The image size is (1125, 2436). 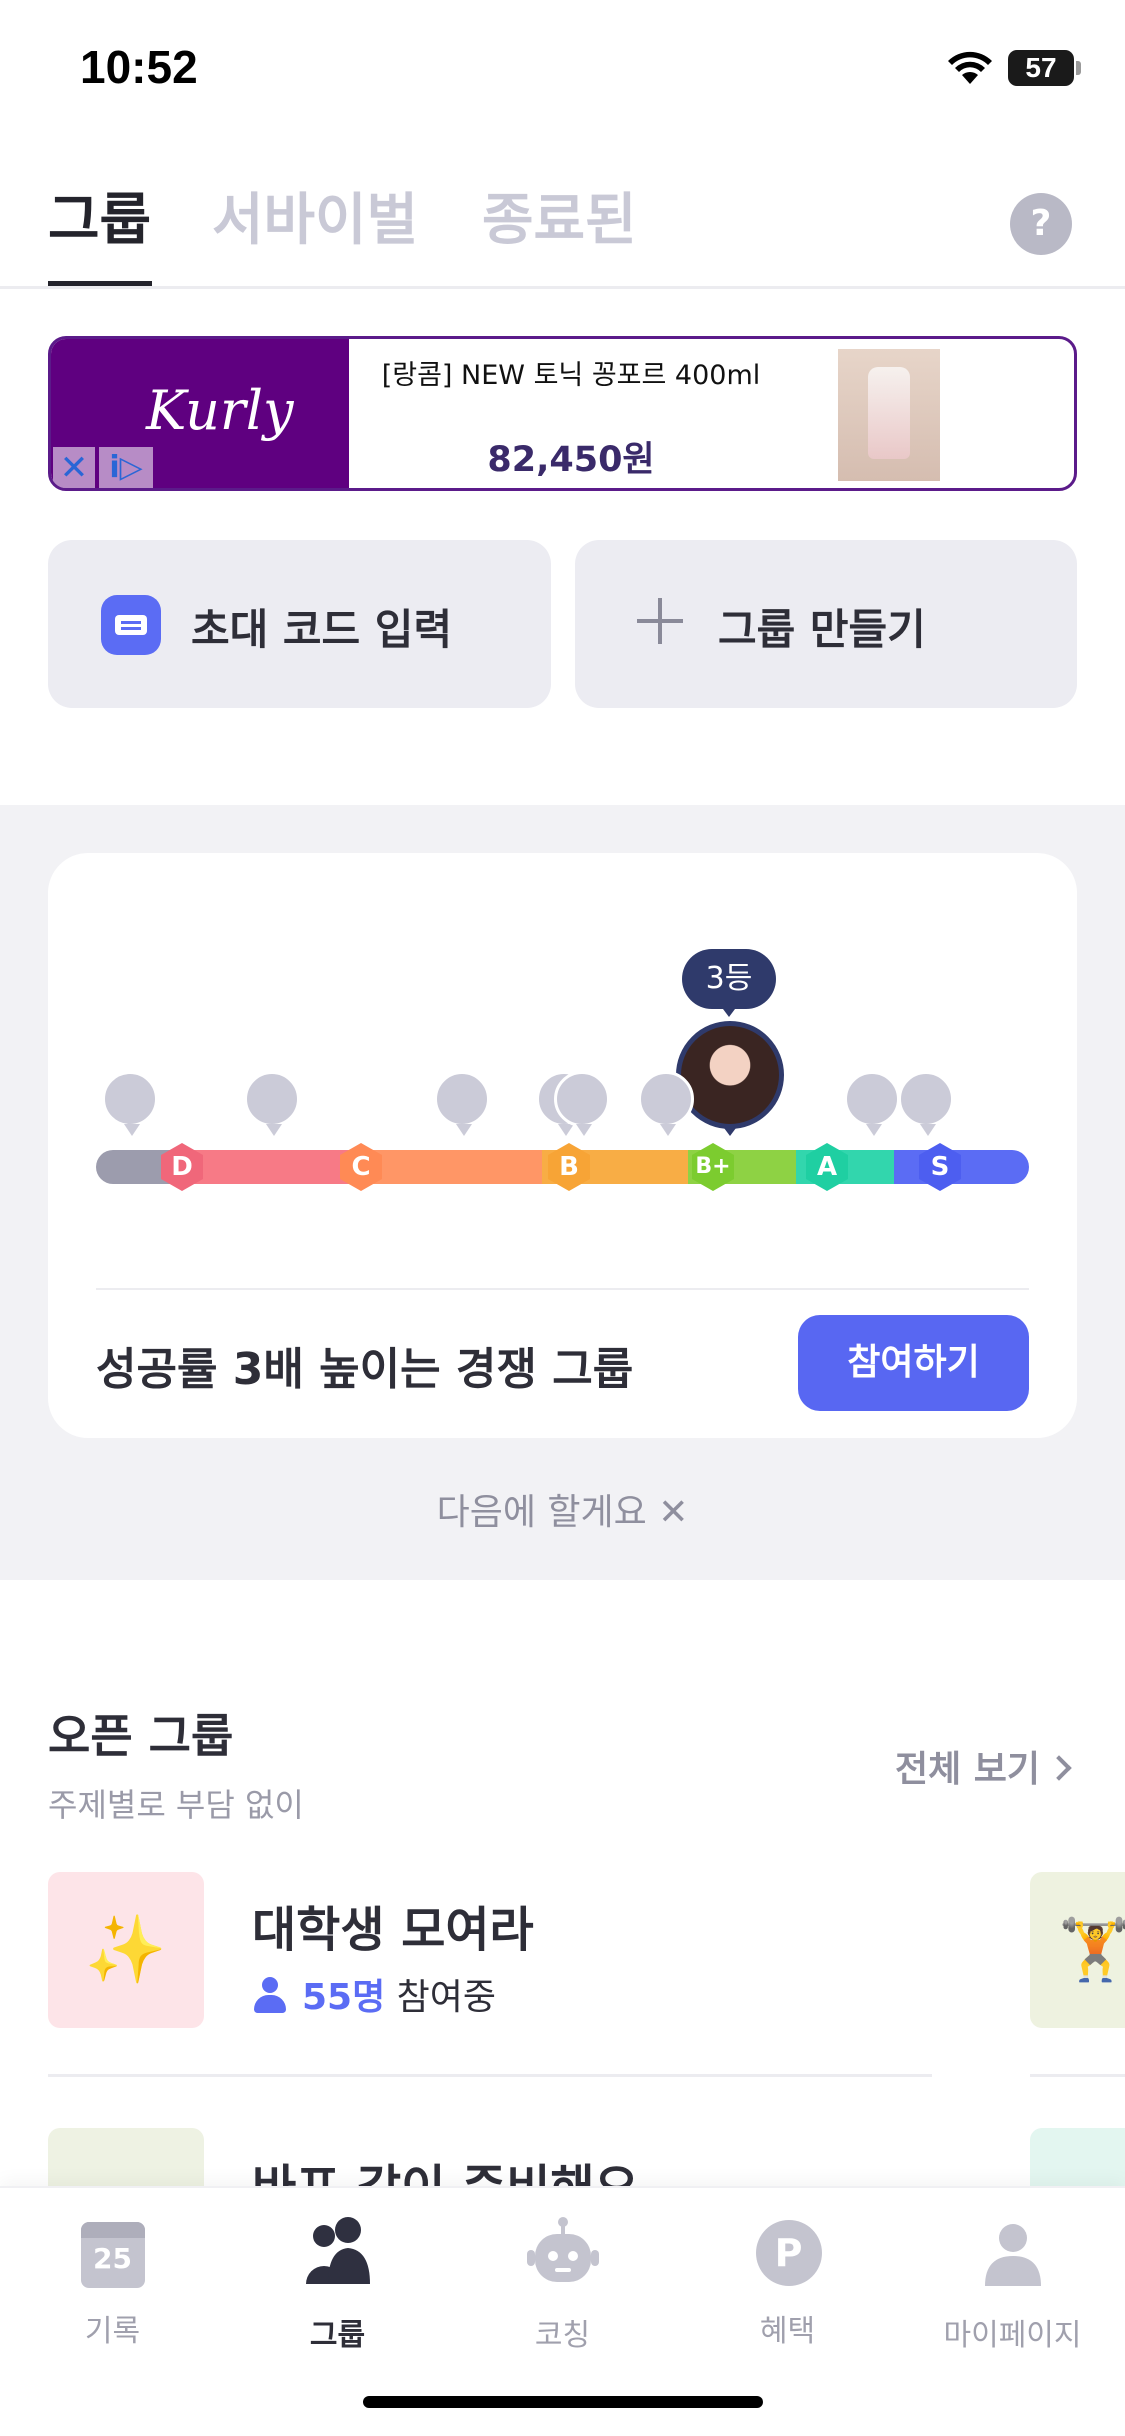 I want to click on nav-label: 기록, so click(x=112, y=2331).